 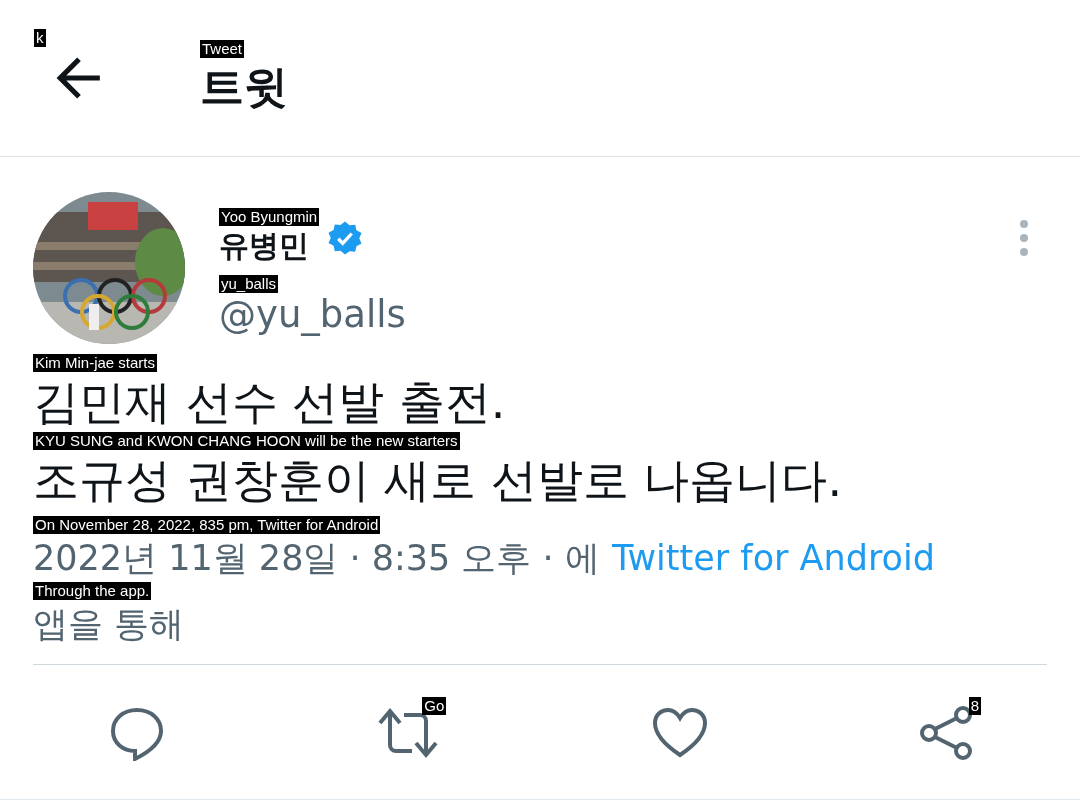 What do you see at coordinates (773, 558) in the screenshot?
I see `source-link: Twitter for Android` at bounding box center [773, 558].